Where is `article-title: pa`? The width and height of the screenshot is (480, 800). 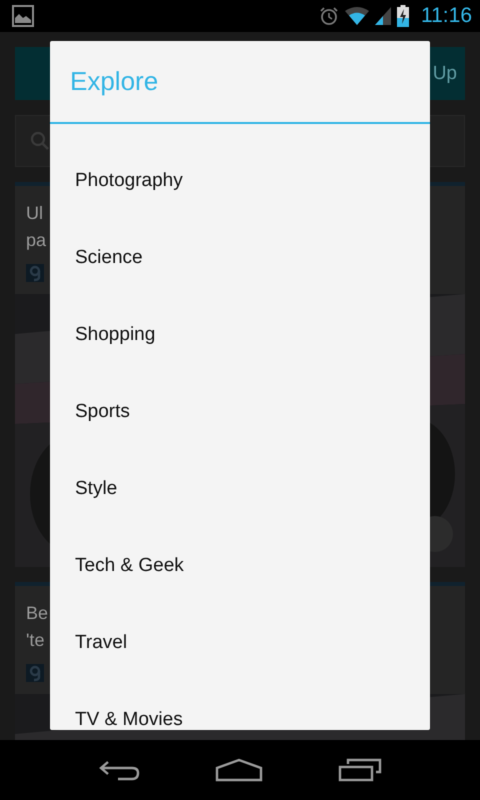 article-title: pa is located at coordinates (36, 240).